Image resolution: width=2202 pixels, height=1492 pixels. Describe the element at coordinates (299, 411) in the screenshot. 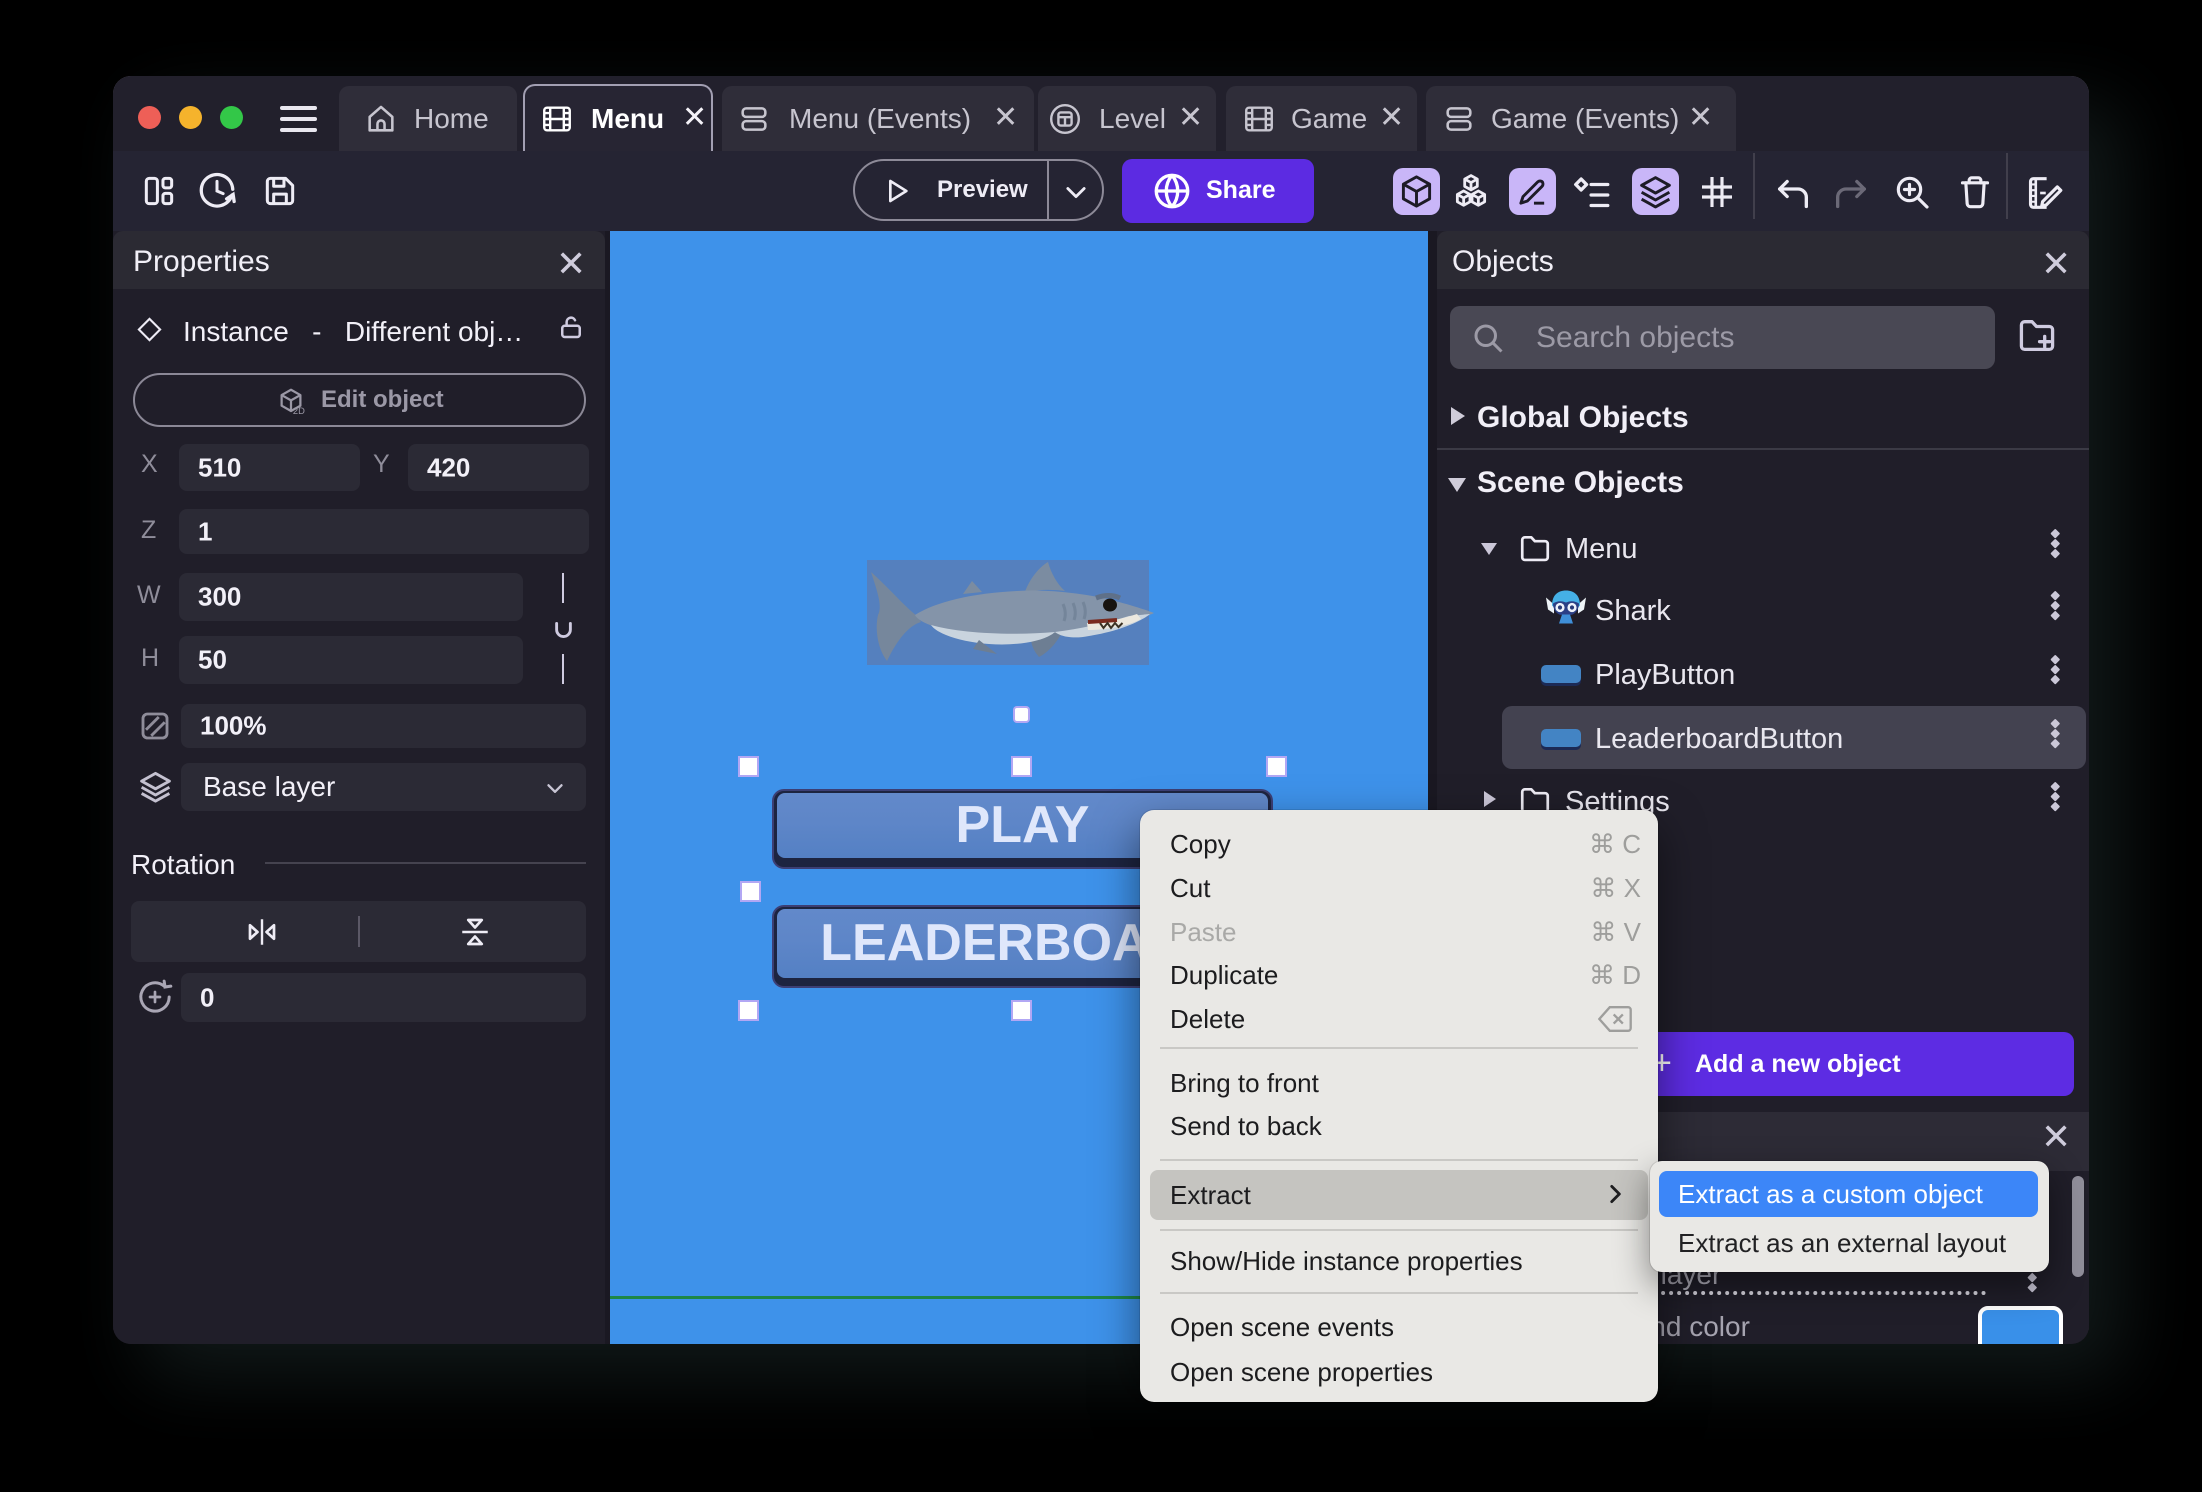

I see `svg-text: 2D` at that location.